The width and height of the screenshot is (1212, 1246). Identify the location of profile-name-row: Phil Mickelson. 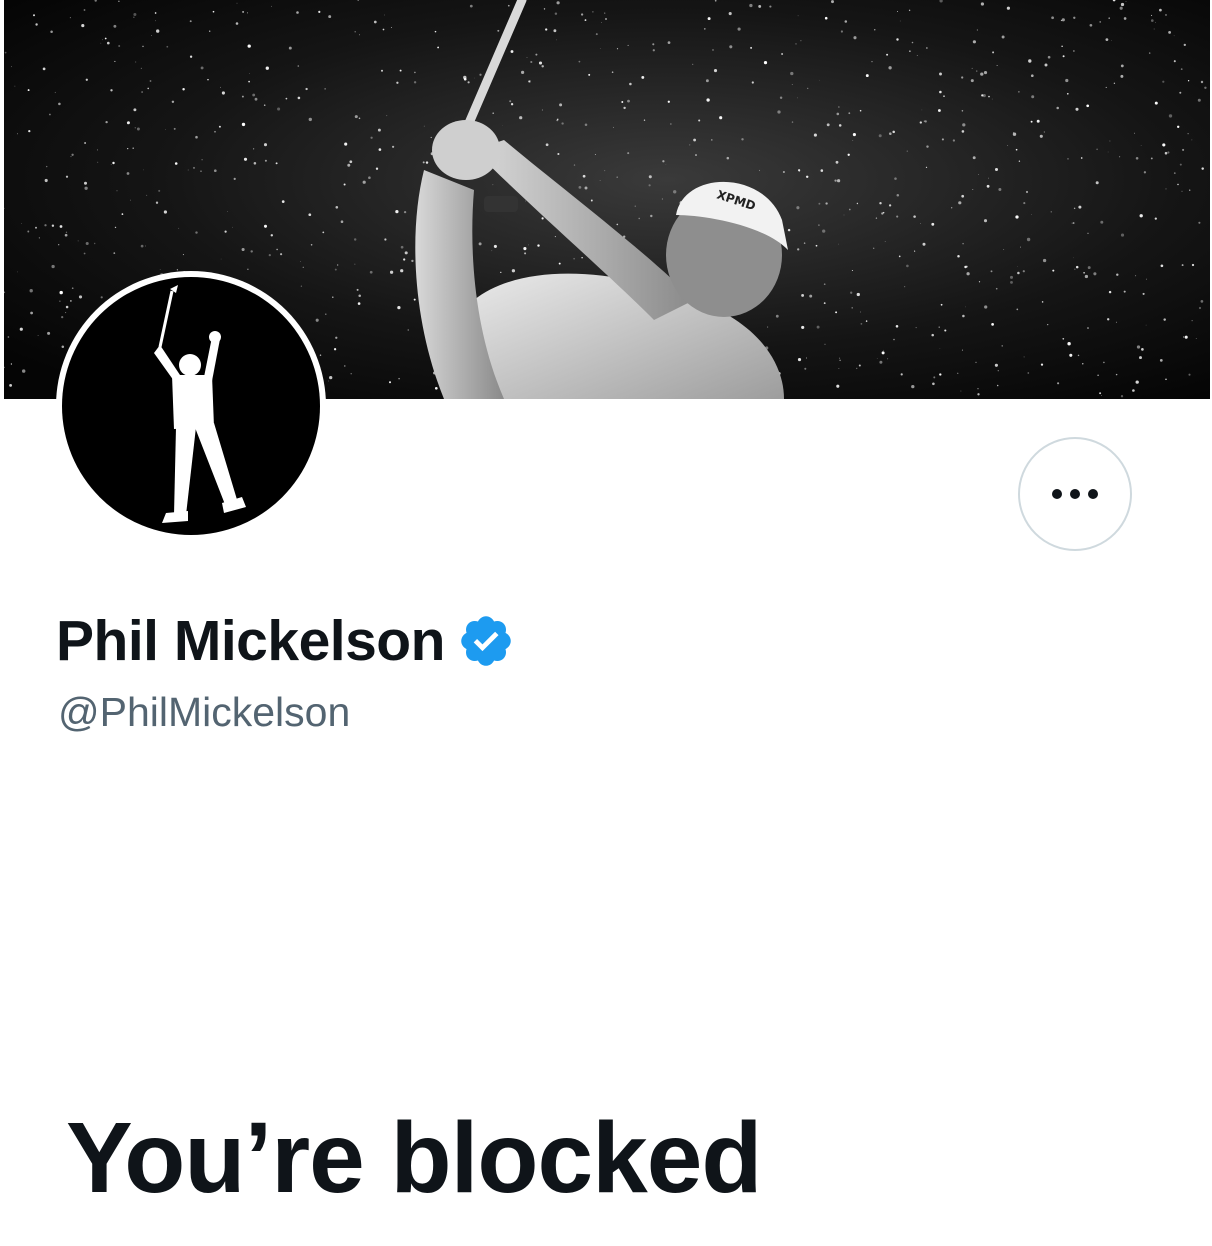
(285, 641).